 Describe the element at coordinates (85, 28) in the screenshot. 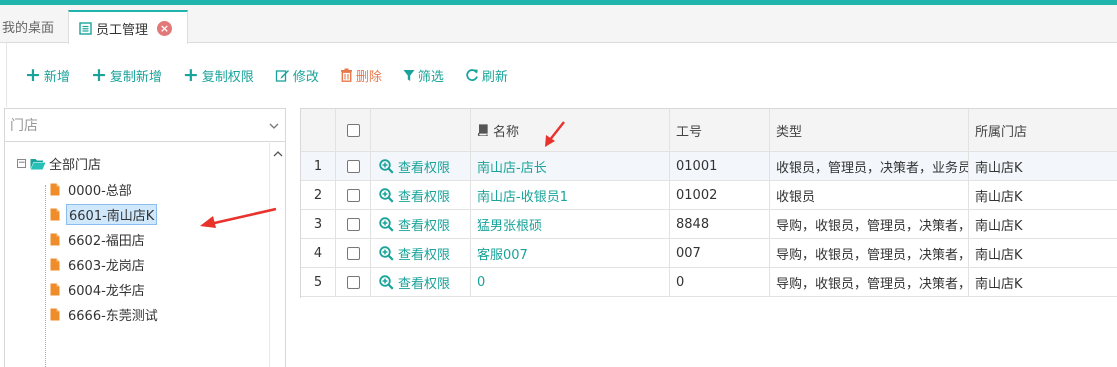

I see `document-icon` at that location.